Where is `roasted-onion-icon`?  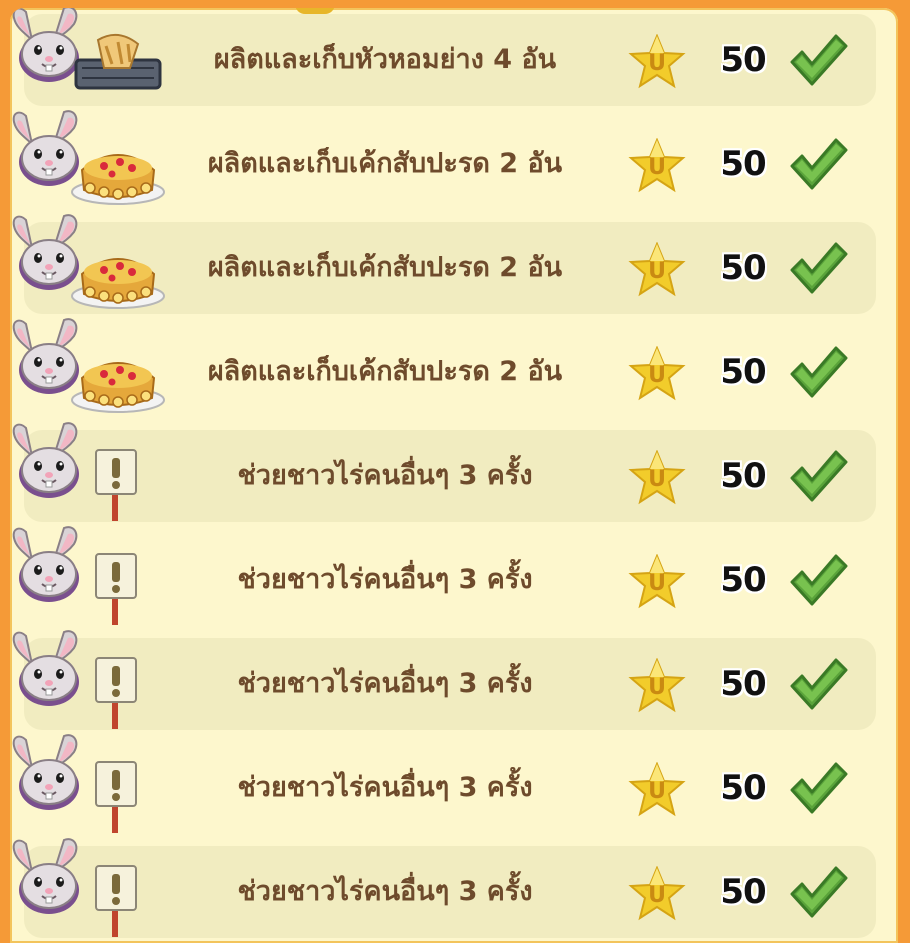 roasted-onion-icon is located at coordinates (118, 61).